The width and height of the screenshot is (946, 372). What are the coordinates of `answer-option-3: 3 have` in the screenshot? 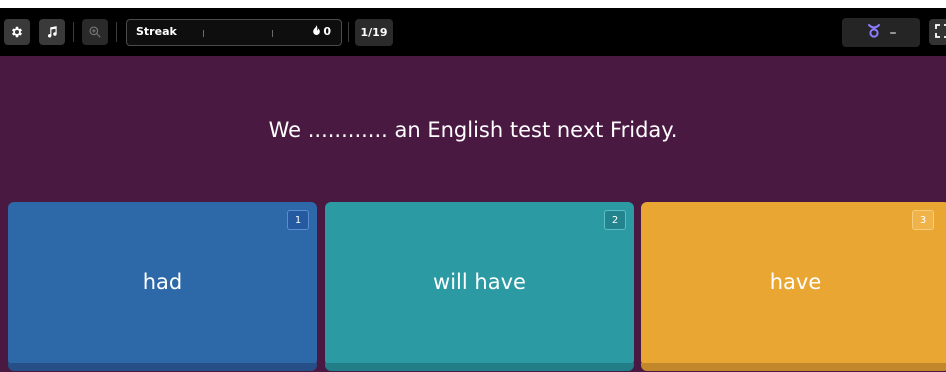 It's located at (793, 286).